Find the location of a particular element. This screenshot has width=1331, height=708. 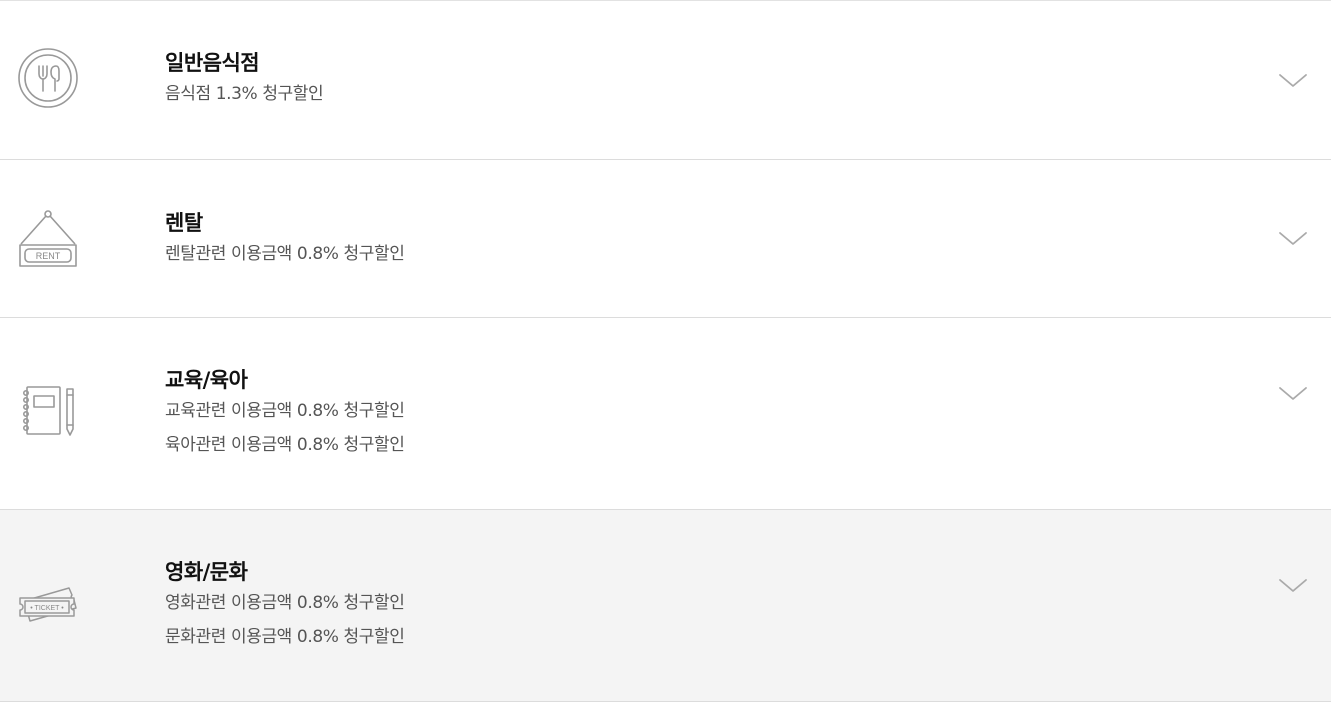

benefit-description: 육아관련 이용금액 0.8% 청구할인 is located at coordinates (285, 445).